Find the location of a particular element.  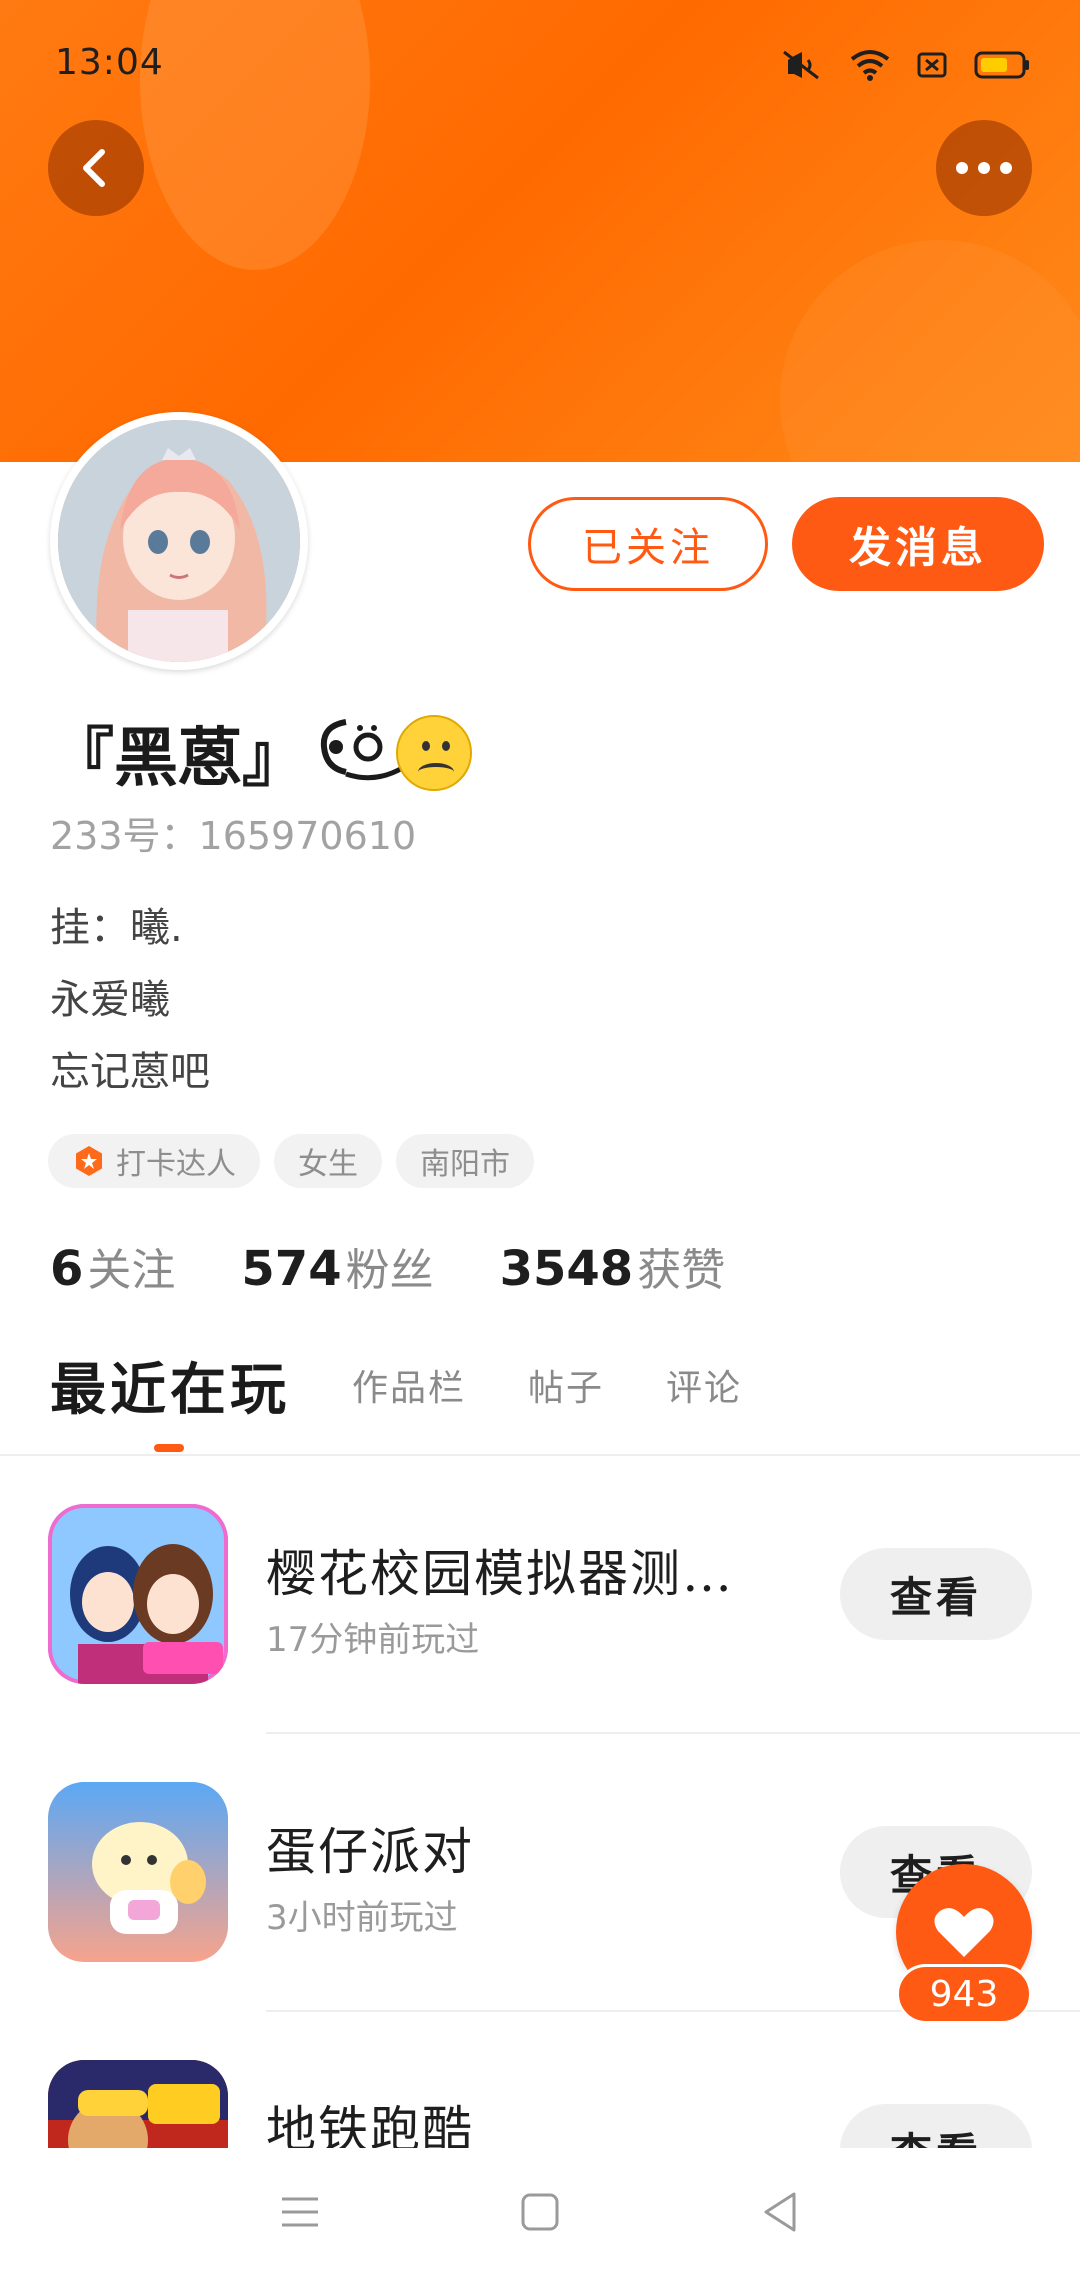

profile-tabs: 最近在玩 作品栏 帖子 评论 is located at coordinates (396, 1385).